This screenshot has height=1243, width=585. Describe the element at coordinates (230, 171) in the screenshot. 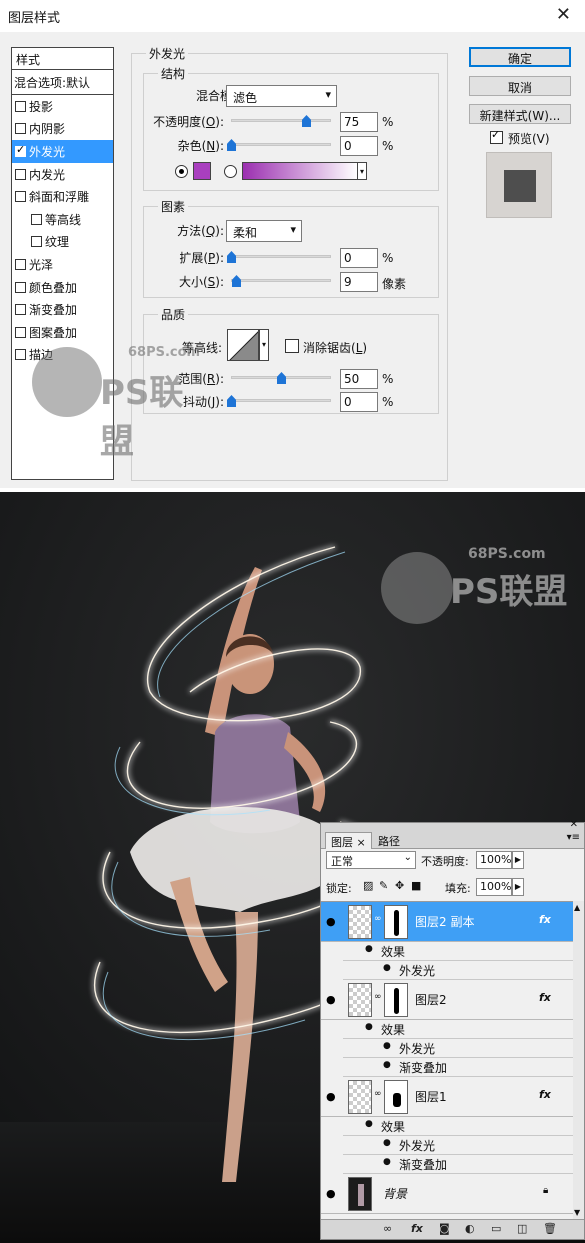

I see `gradient-radio` at that location.